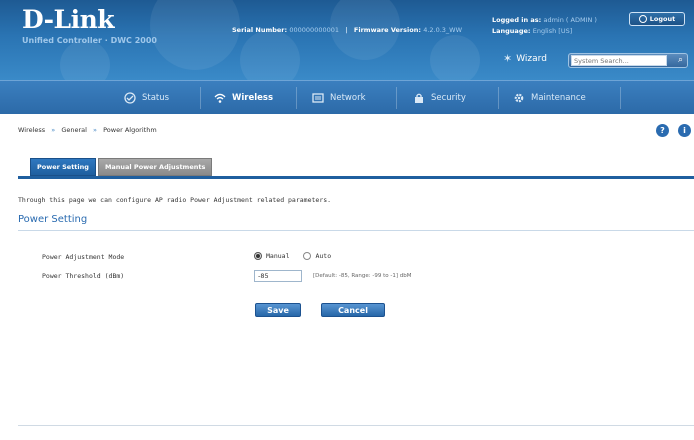 The width and height of the screenshot is (694, 440). I want to click on breadcrumb-general: General, so click(74, 130).